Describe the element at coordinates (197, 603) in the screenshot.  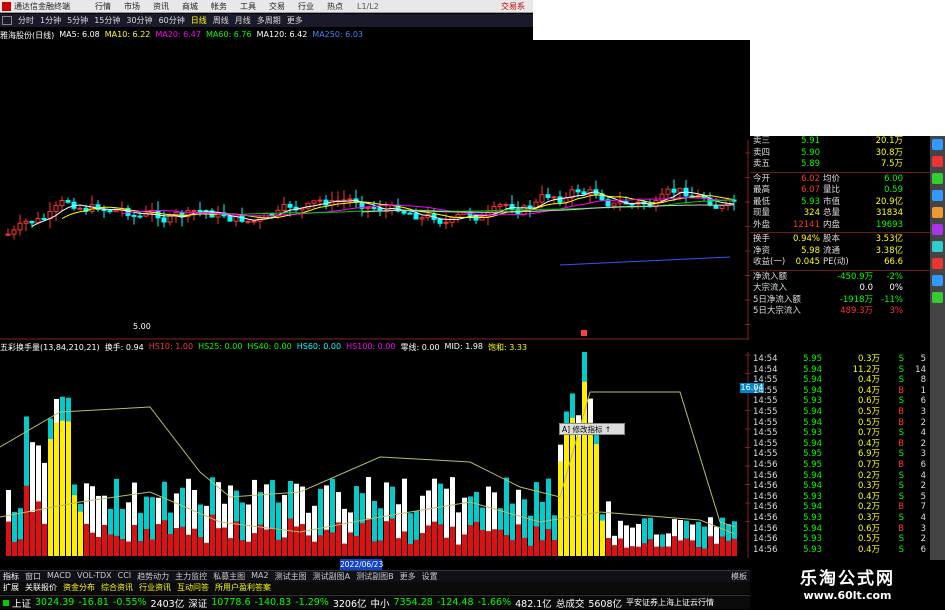
I see `index-label: 深证` at that location.